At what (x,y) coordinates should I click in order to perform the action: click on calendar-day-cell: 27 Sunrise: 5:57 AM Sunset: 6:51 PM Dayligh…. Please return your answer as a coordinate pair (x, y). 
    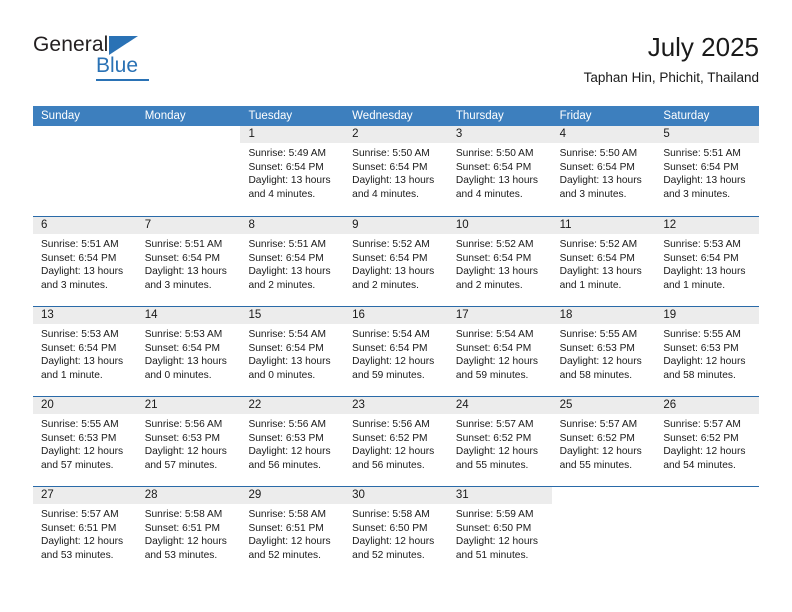
    Looking at the image, I should click on (85, 531).